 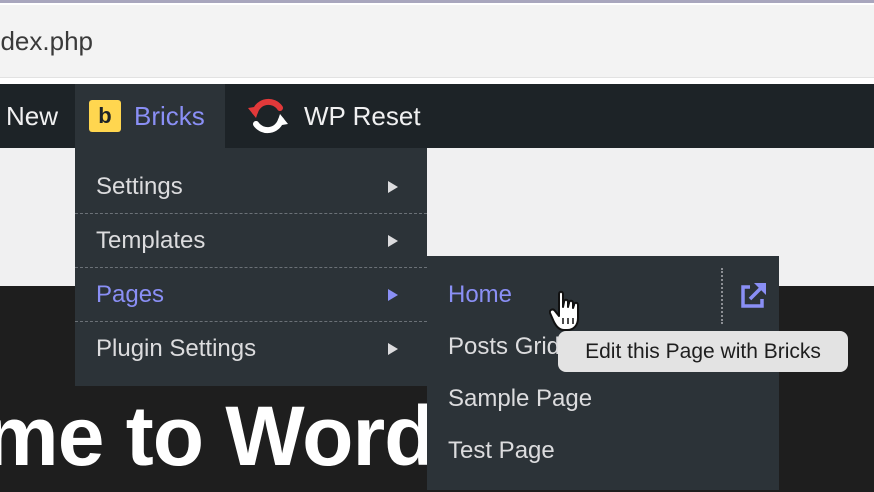 I want to click on menu-item-plugin-settings: Plugin Settings, so click(x=251, y=349).